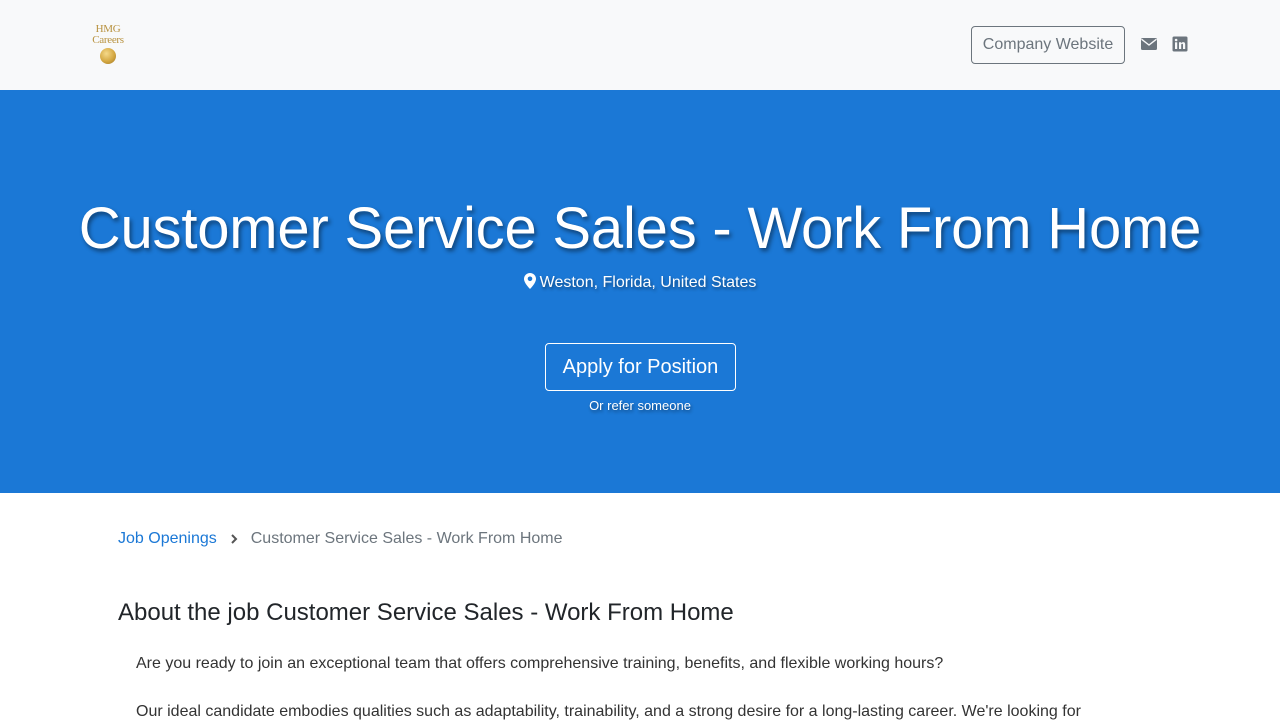 This screenshot has width=1280, height=720. I want to click on logo-line-2: Careers, so click(108, 40).